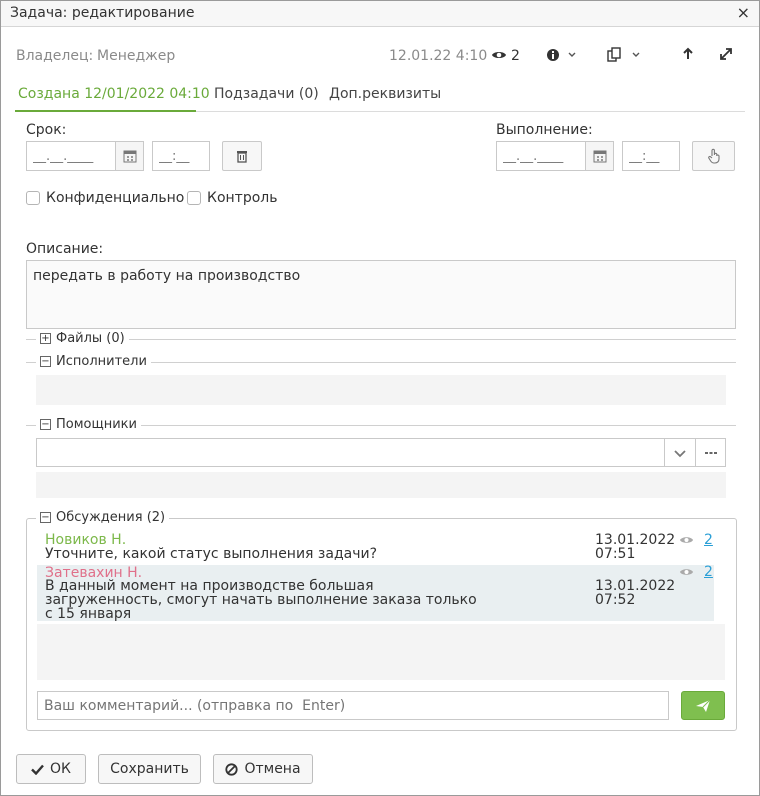 Image resolution: width=760 pixels, height=796 pixels. What do you see at coordinates (88, 614) in the screenshot?
I see `message-text-line: с 15 января` at bounding box center [88, 614].